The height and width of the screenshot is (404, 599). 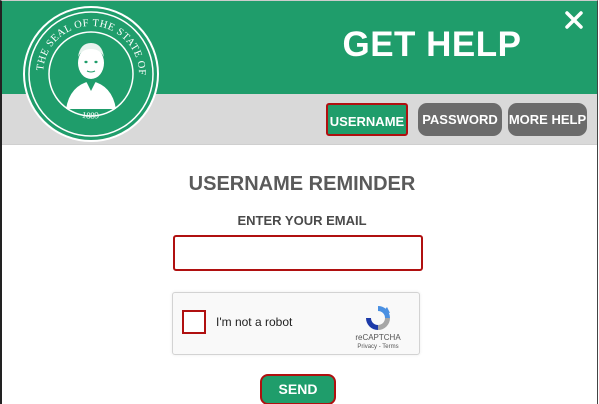 I want to click on send-button: SEND, so click(x=298, y=389).